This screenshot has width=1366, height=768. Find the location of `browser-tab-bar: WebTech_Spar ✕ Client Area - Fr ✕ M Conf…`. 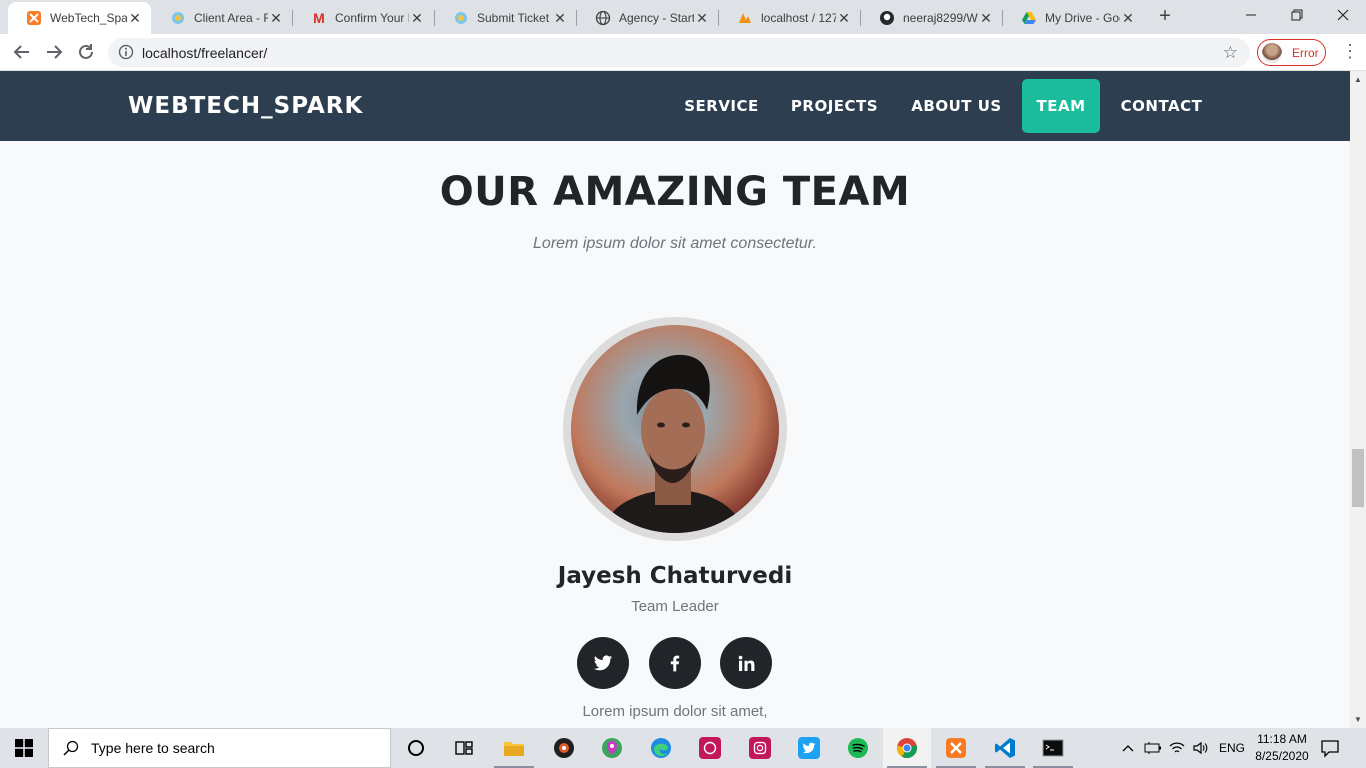

browser-tab-bar: WebTech_Spar ✕ Client Area - Fr ✕ M Conf… is located at coordinates (683, 17).